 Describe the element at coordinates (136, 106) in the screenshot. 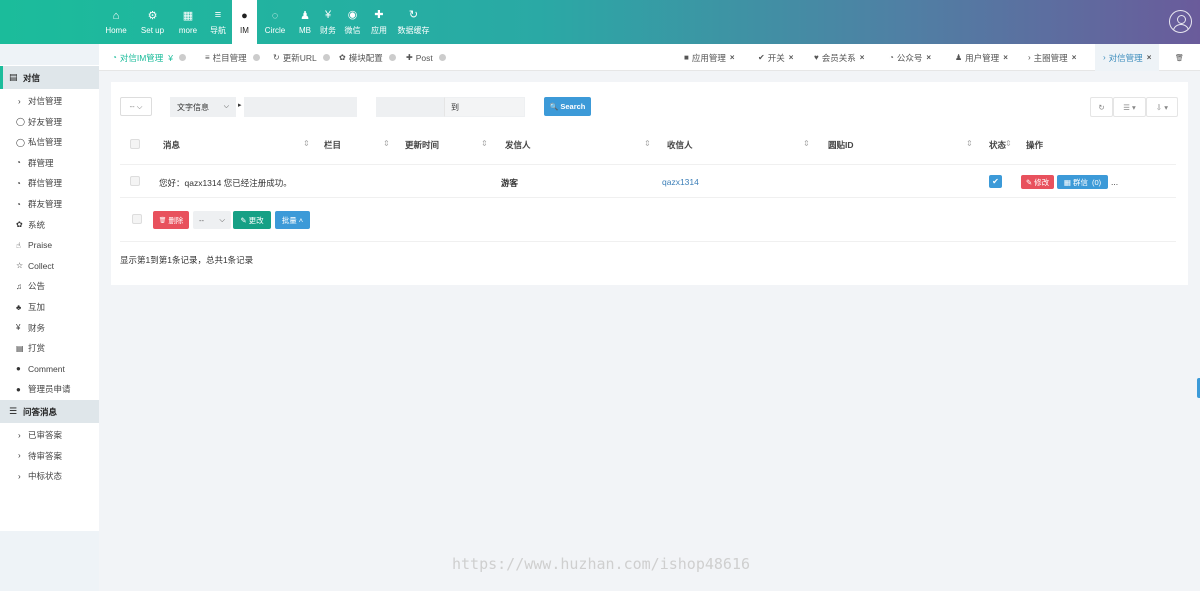

I see `filter-select-1: -- ⌵` at that location.